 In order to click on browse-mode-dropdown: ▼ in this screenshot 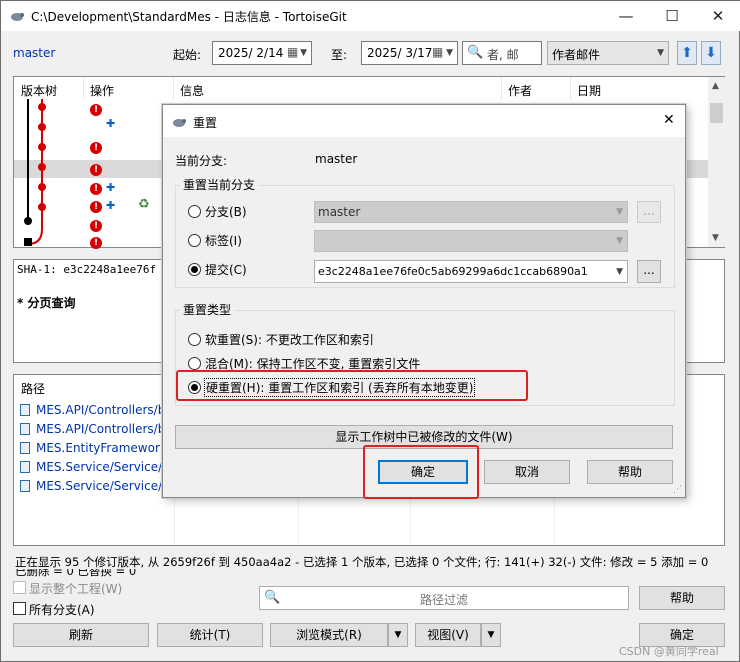, I will do `click(398, 635)`.